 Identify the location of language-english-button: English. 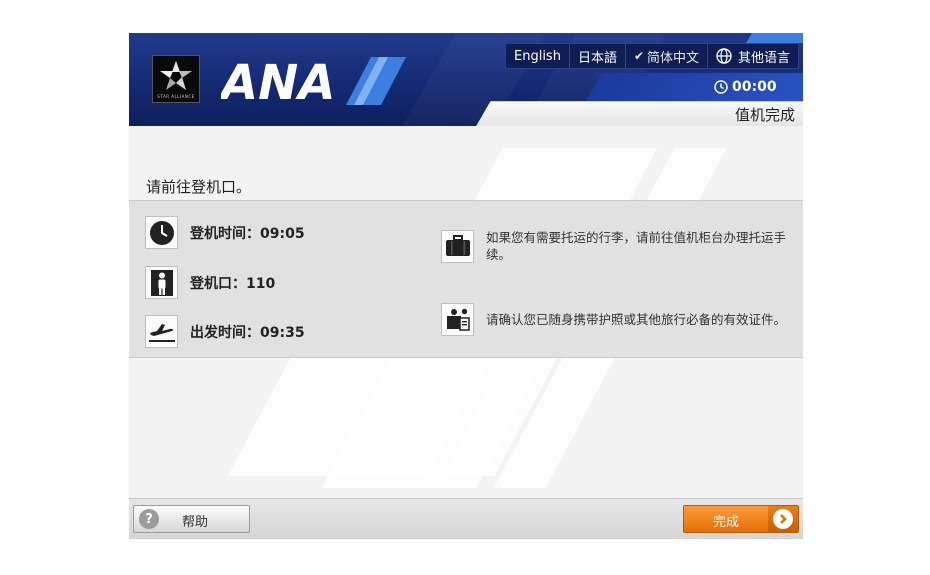
(538, 56).